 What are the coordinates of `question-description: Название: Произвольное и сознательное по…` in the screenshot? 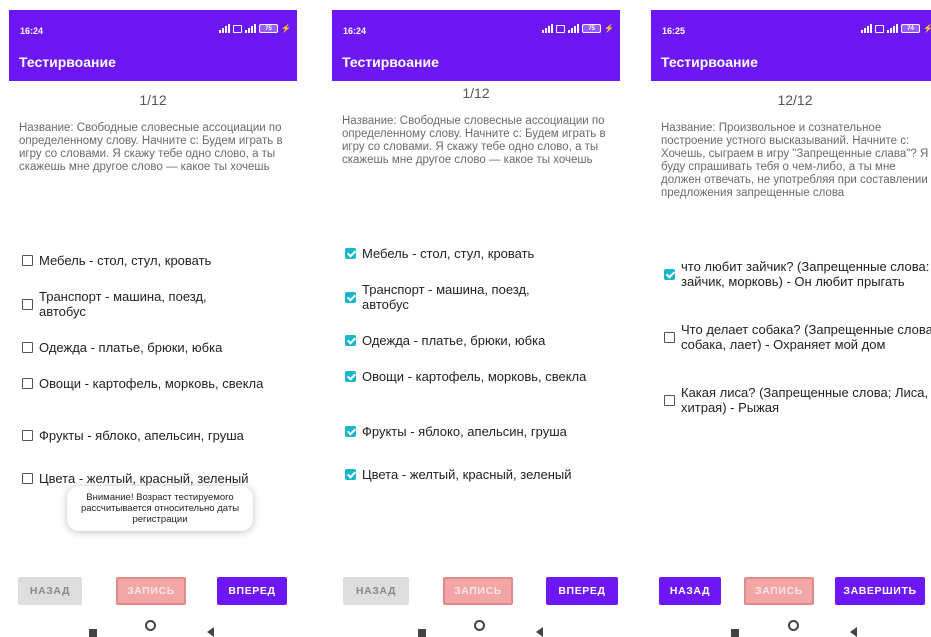 It's located at (795, 160).